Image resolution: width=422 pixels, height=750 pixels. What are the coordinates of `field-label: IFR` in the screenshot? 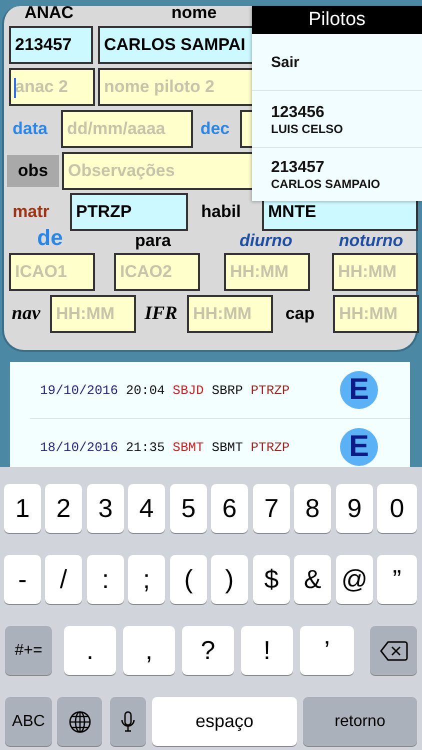 It's located at (161, 314).